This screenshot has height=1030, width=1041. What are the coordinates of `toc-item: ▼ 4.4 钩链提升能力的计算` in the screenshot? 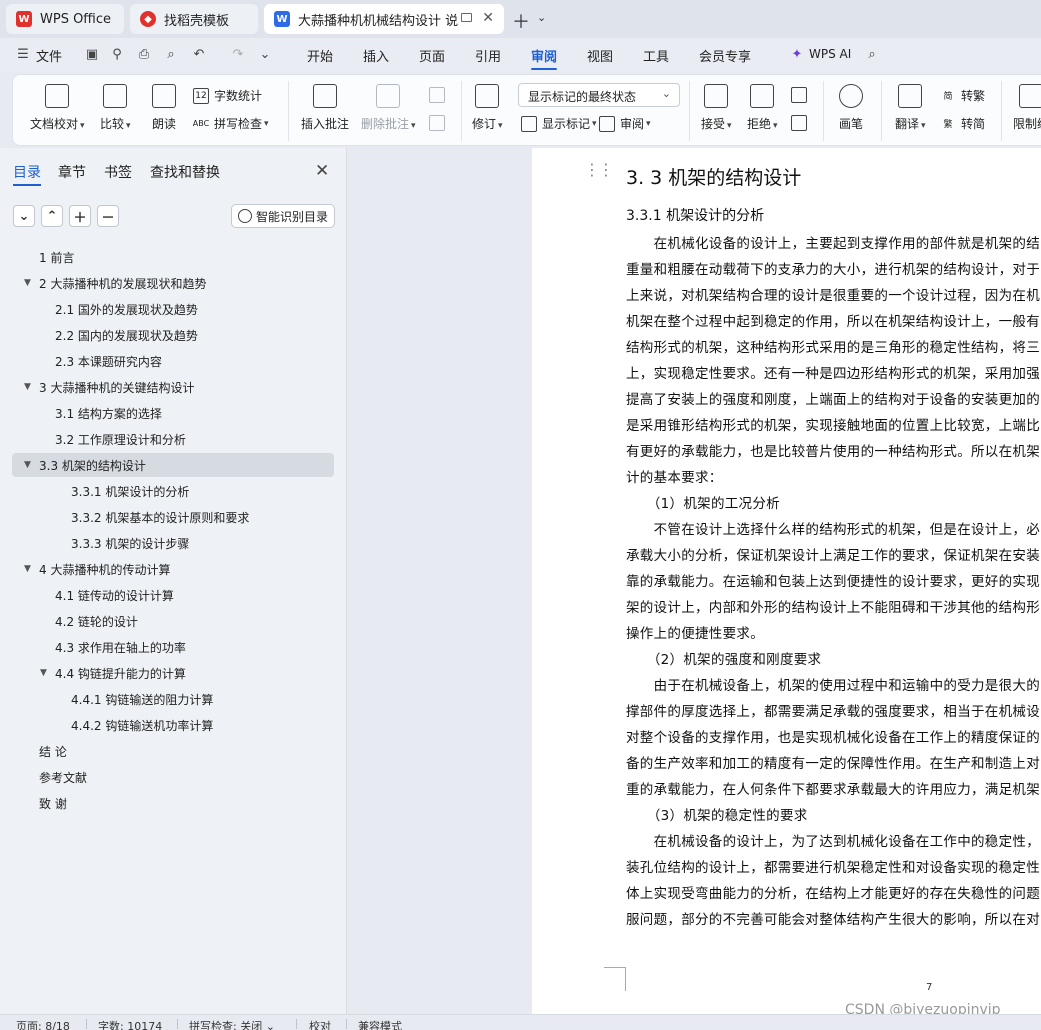 It's located at (173, 673).